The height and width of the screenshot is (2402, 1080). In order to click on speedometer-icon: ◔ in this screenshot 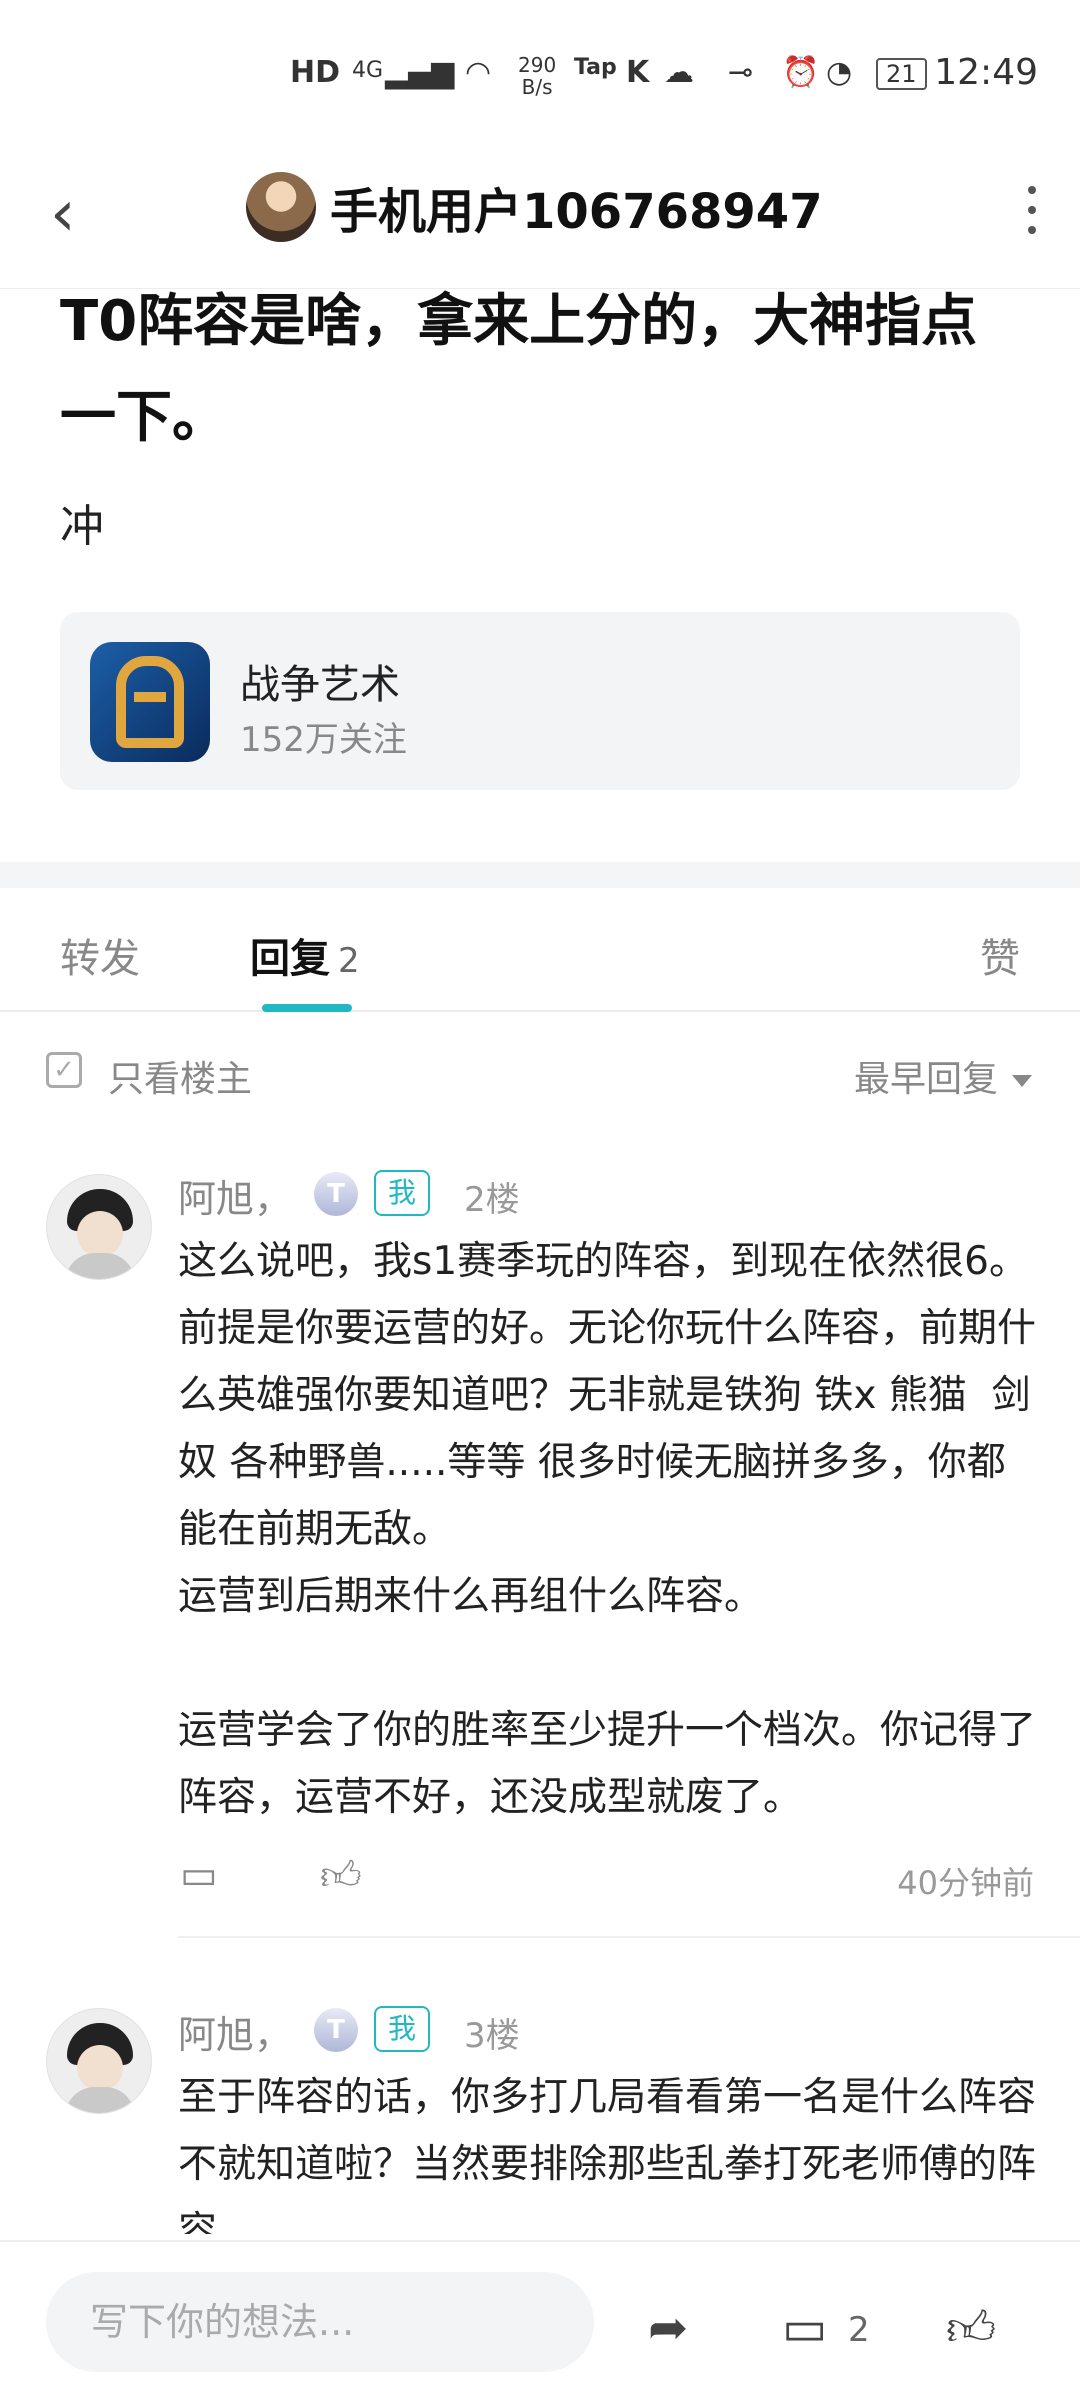, I will do `click(839, 72)`.